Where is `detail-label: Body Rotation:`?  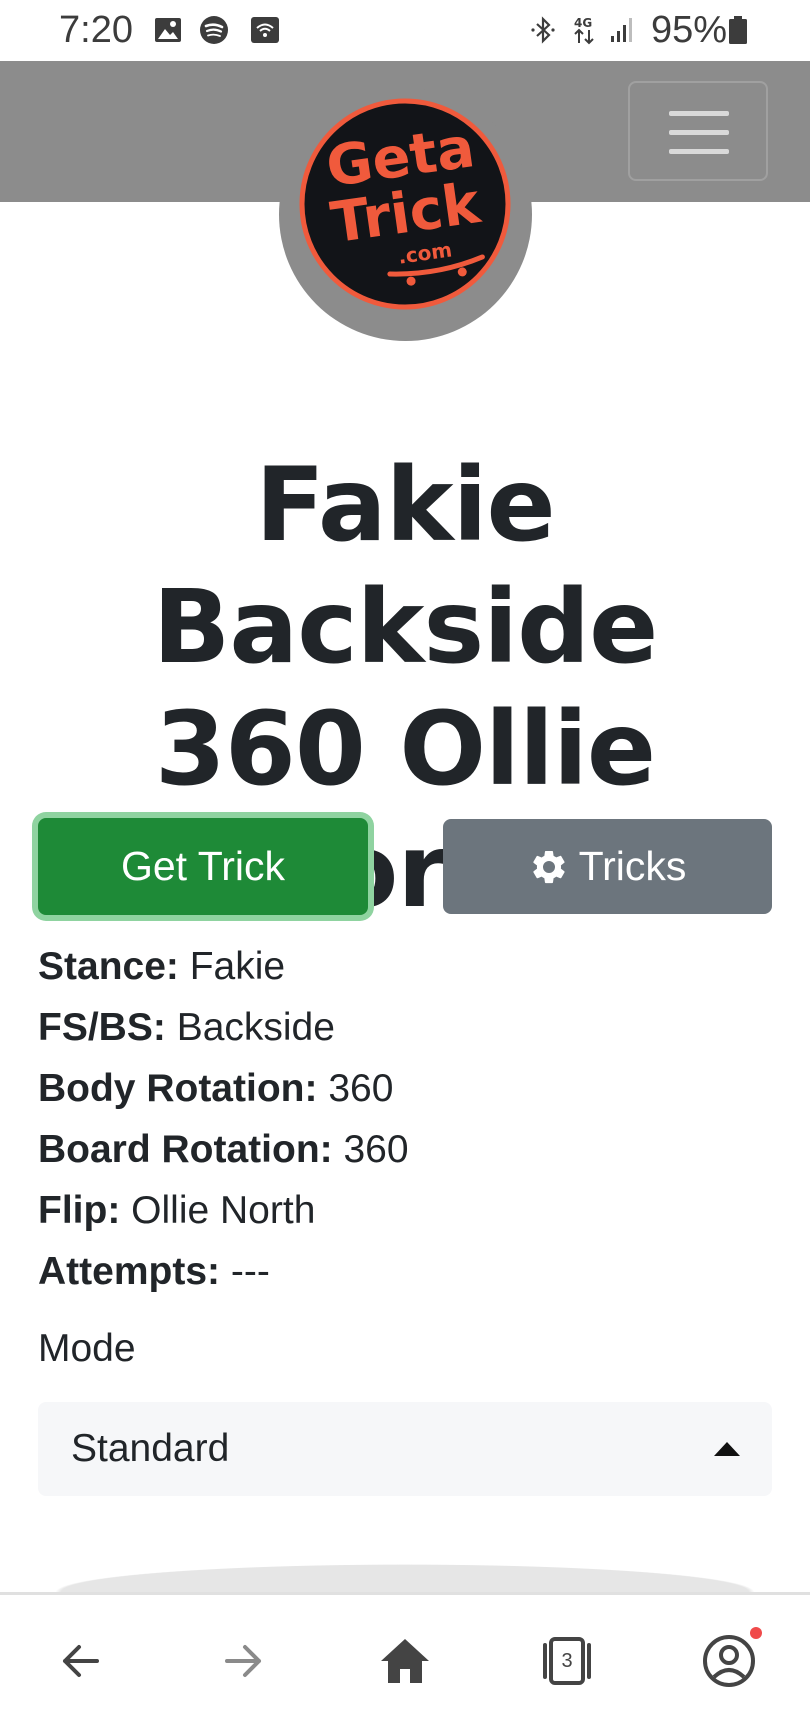
detail-label: Body Rotation: is located at coordinates (178, 1088).